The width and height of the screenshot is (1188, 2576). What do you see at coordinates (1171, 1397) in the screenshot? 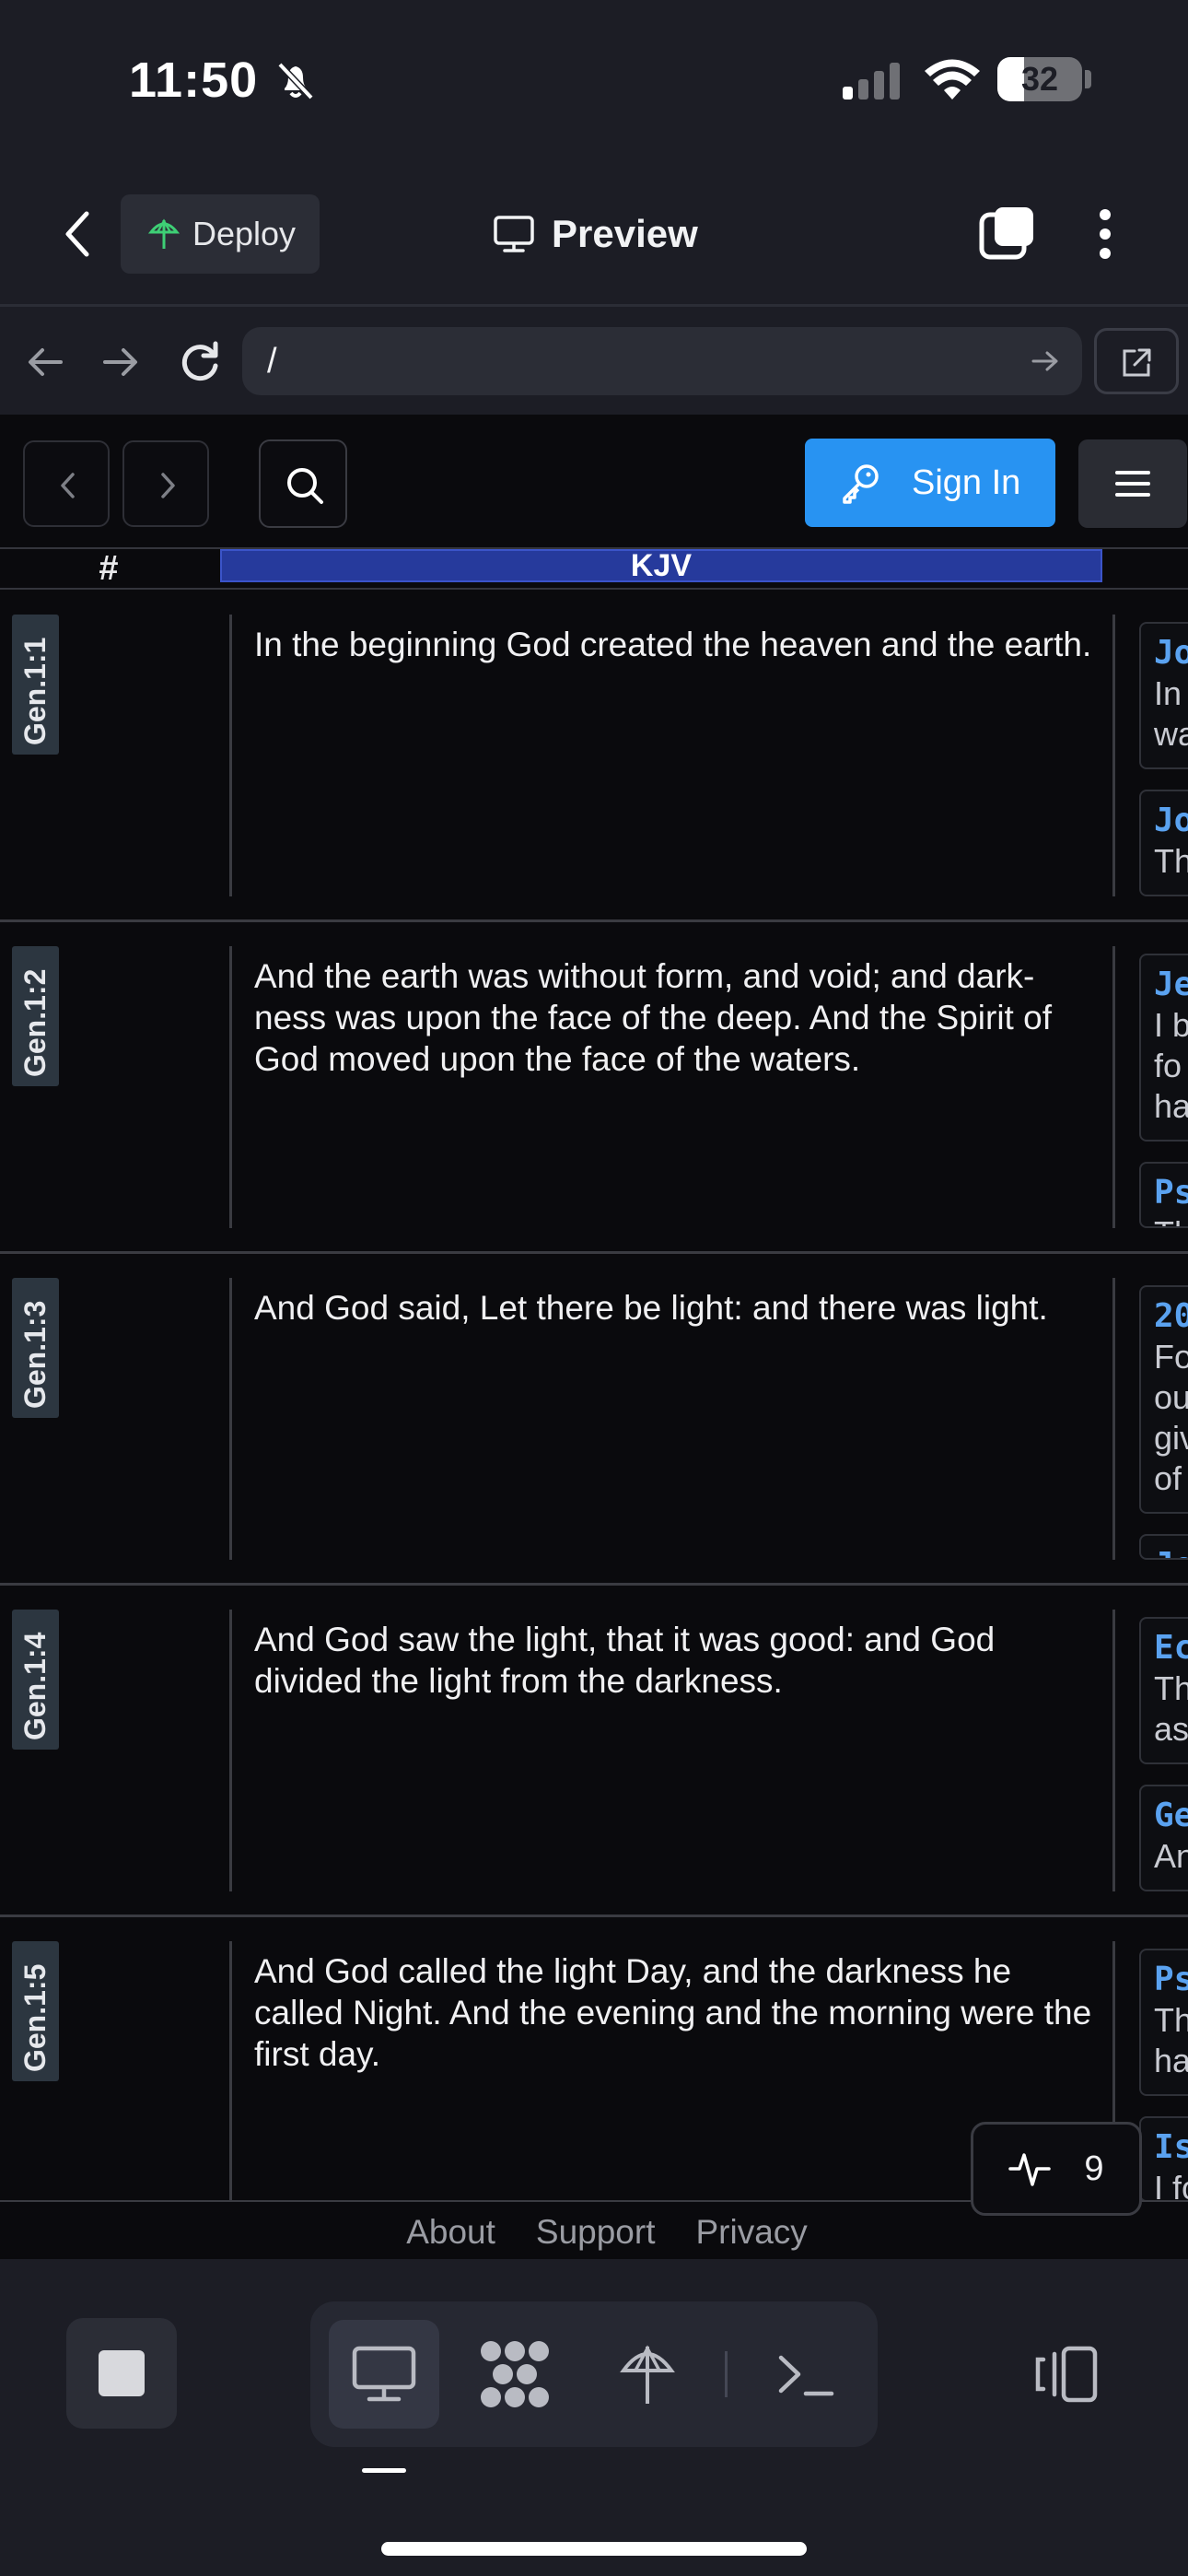
I see `cross-reference-text: ou` at bounding box center [1171, 1397].